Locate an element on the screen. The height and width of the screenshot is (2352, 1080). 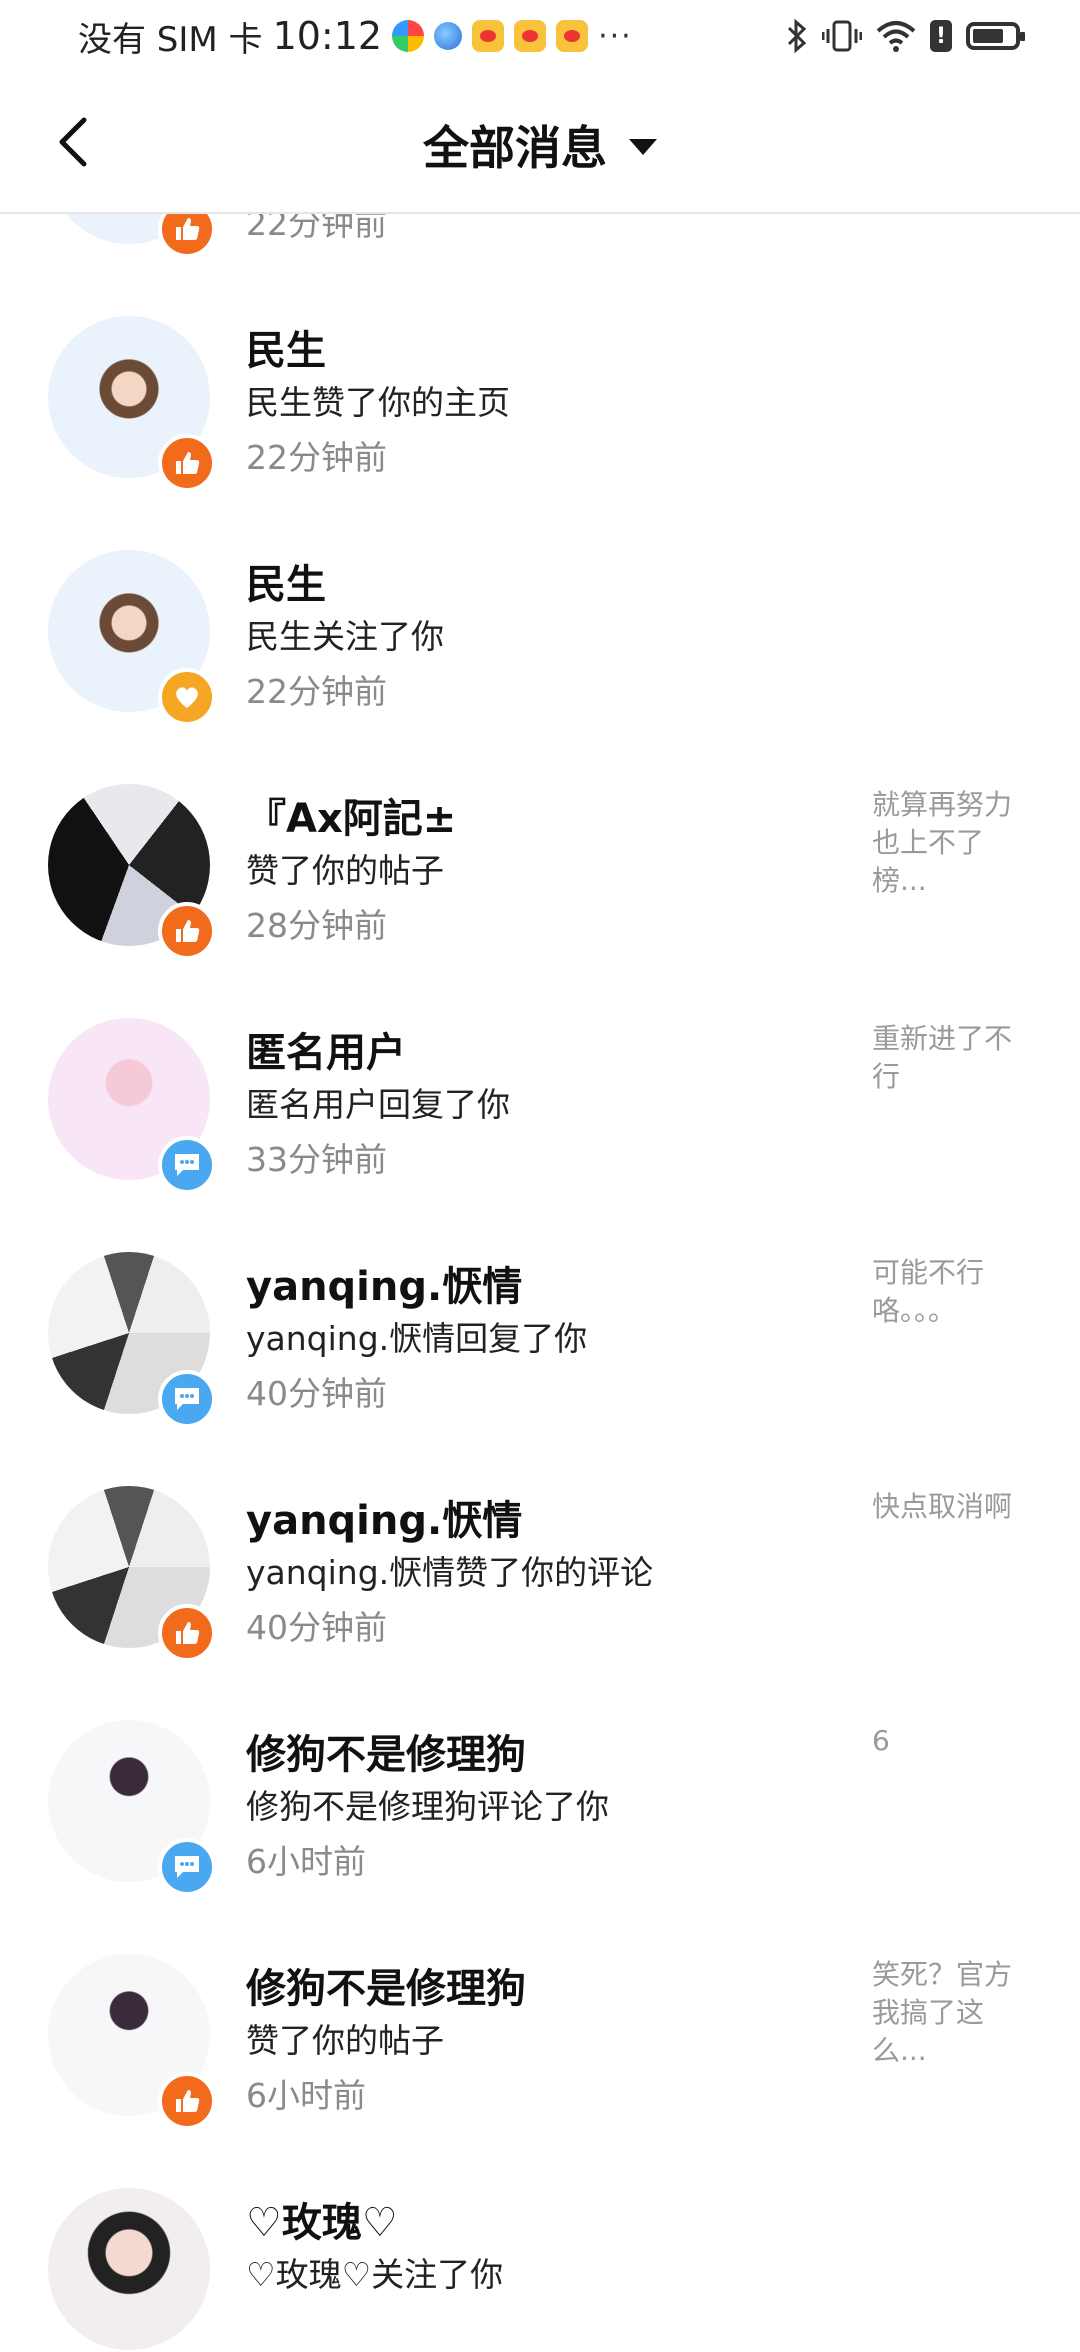
message-item: 修狗不是修理狗修狗不是修理狗评论了你 6小时前 6 is located at coordinates (540, 1773).